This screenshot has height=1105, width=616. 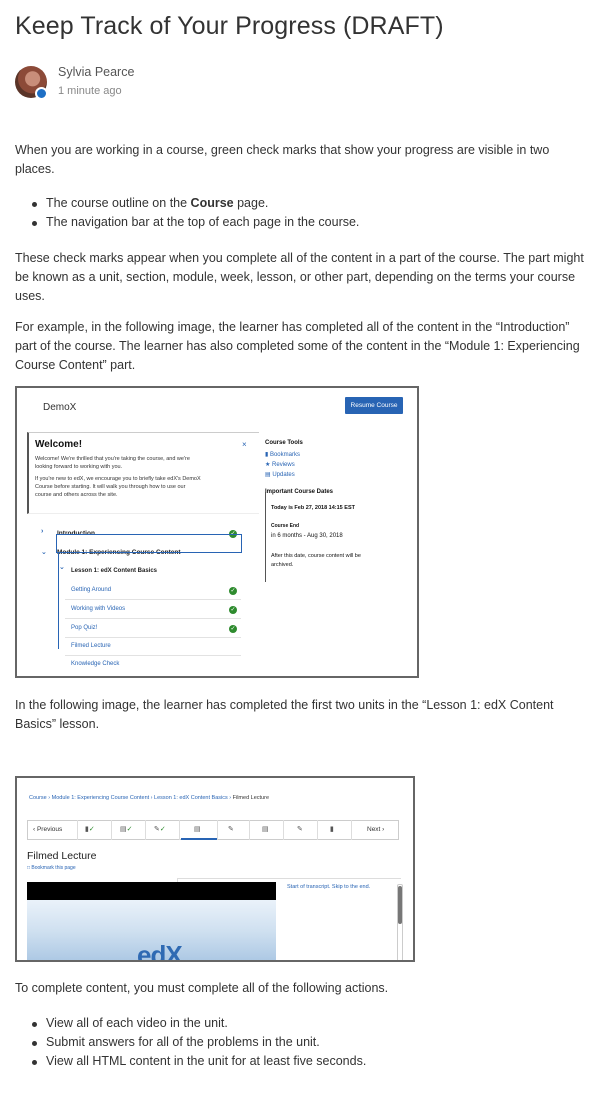 What do you see at coordinates (91, 646) in the screenshot?
I see `unit-filmed-lecture: Filmed Lecture` at bounding box center [91, 646].